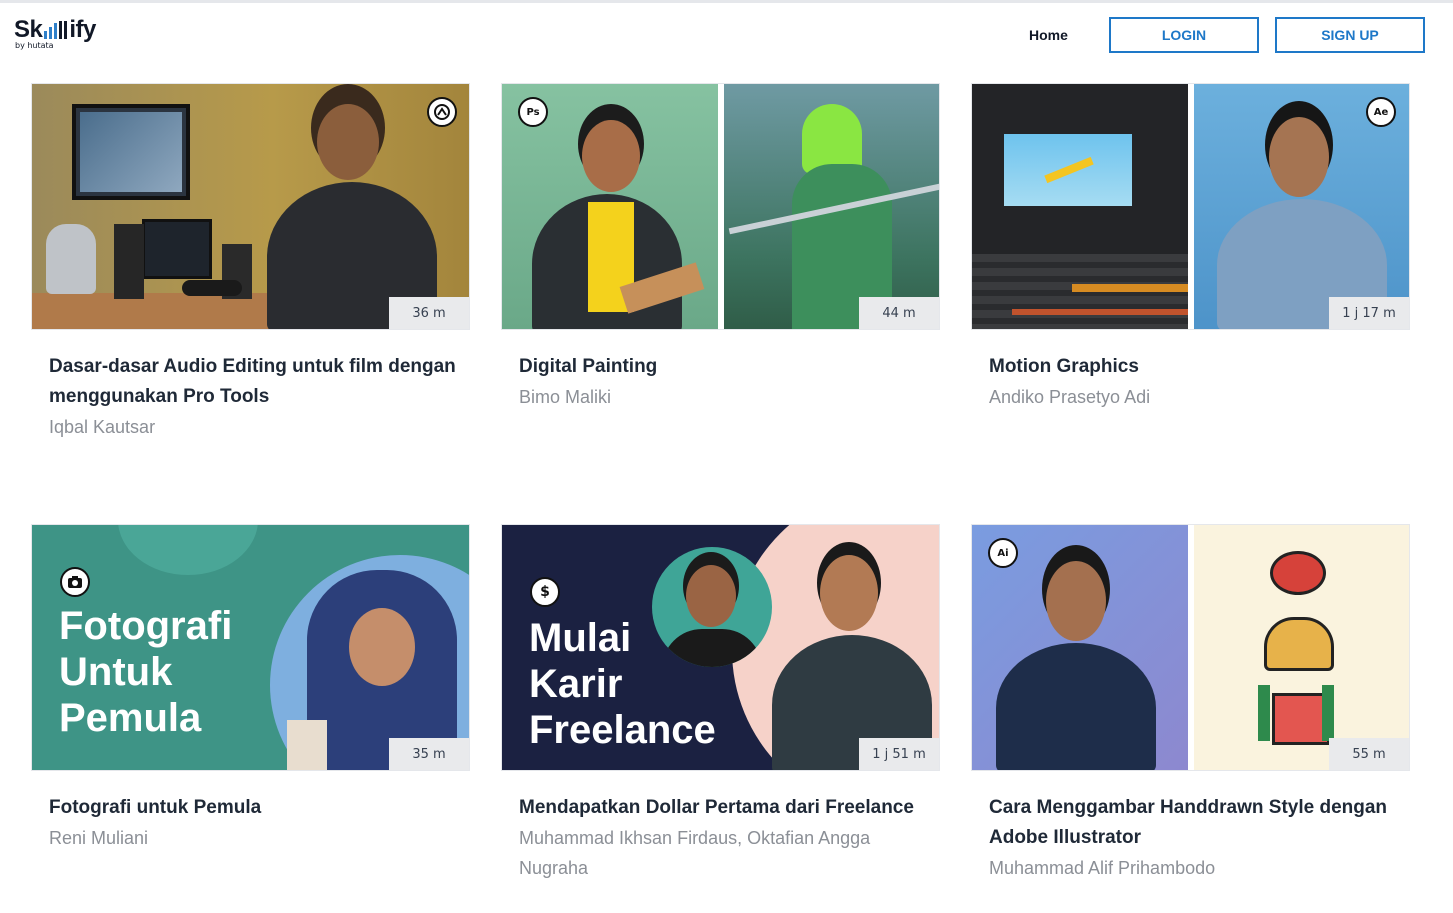 This screenshot has width=1453, height=913. What do you see at coordinates (899, 754) in the screenshot?
I see `duration-badge: 1 j 51 m` at bounding box center [899, 754].